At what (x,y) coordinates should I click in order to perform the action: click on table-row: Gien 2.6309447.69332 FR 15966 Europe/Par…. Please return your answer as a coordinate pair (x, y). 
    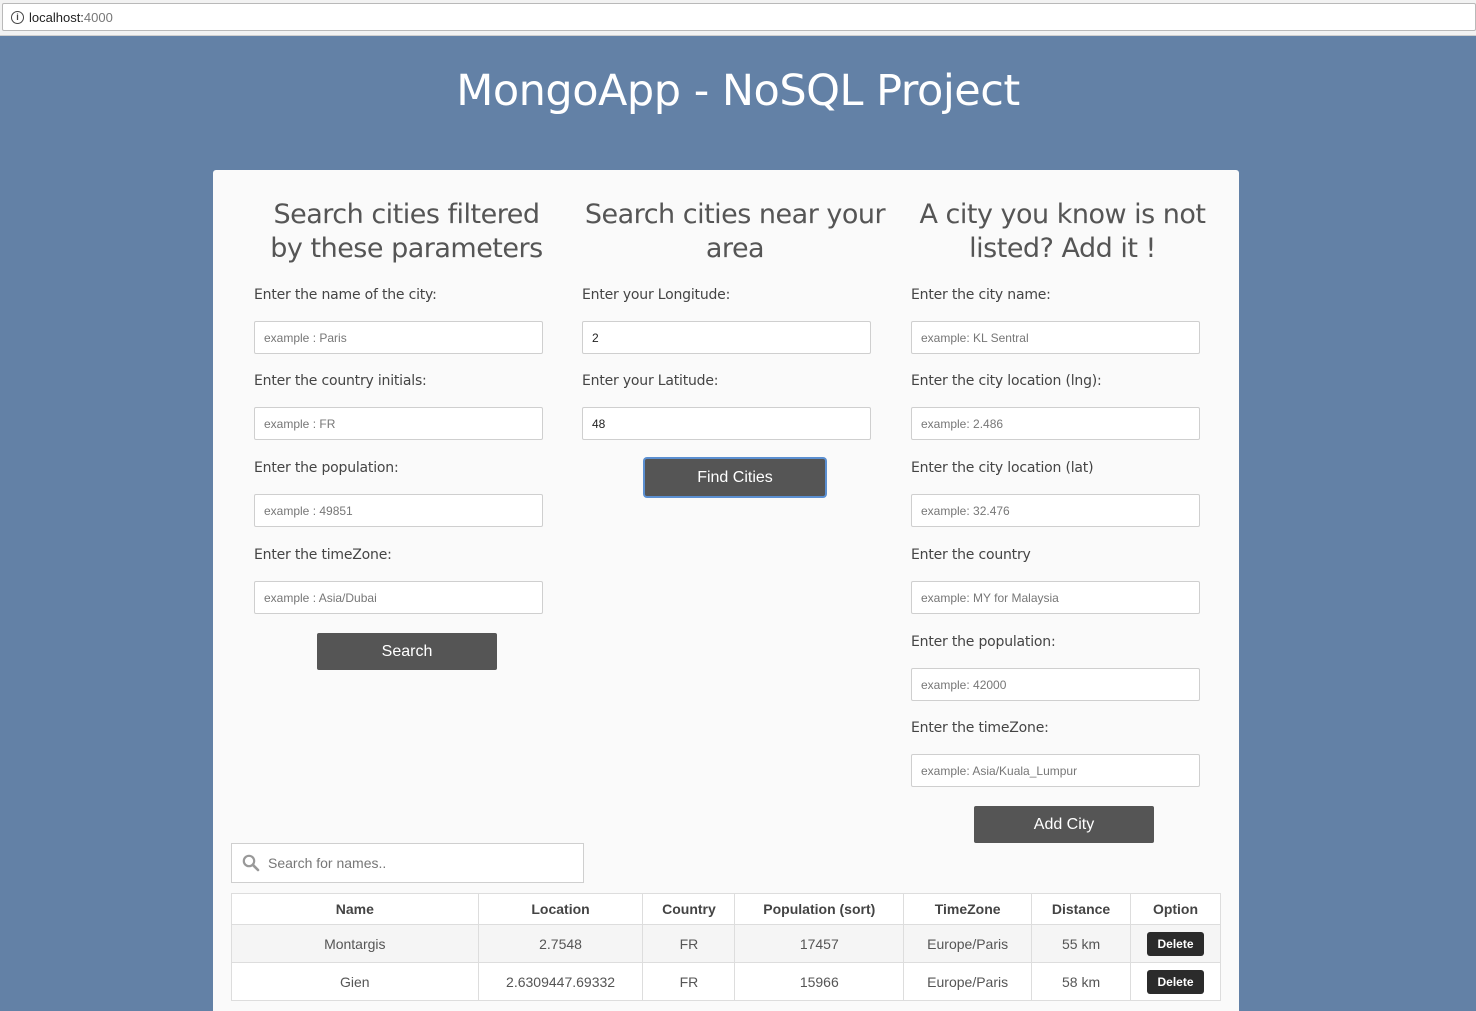
    Looking at the image, I should click on (726, 981).